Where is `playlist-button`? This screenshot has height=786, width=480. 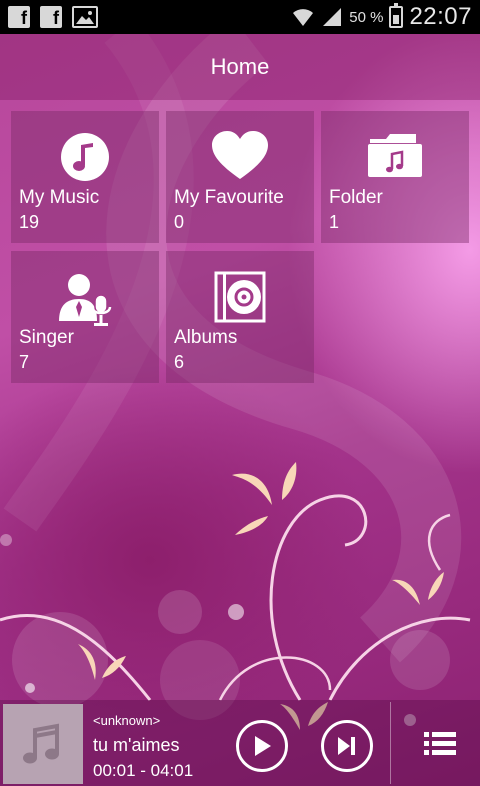 playlist-button is located at coordinates (440, 744).